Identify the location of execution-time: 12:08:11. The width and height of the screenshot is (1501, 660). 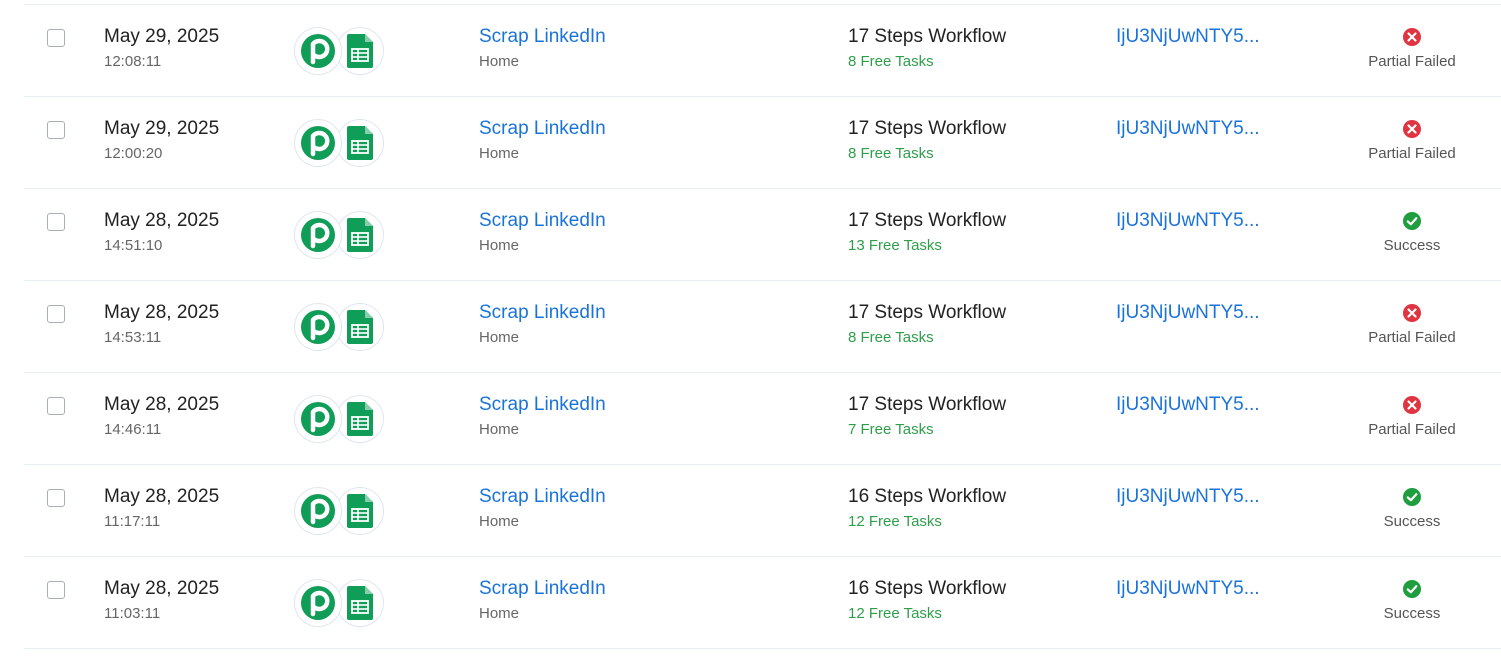
(133, 61).